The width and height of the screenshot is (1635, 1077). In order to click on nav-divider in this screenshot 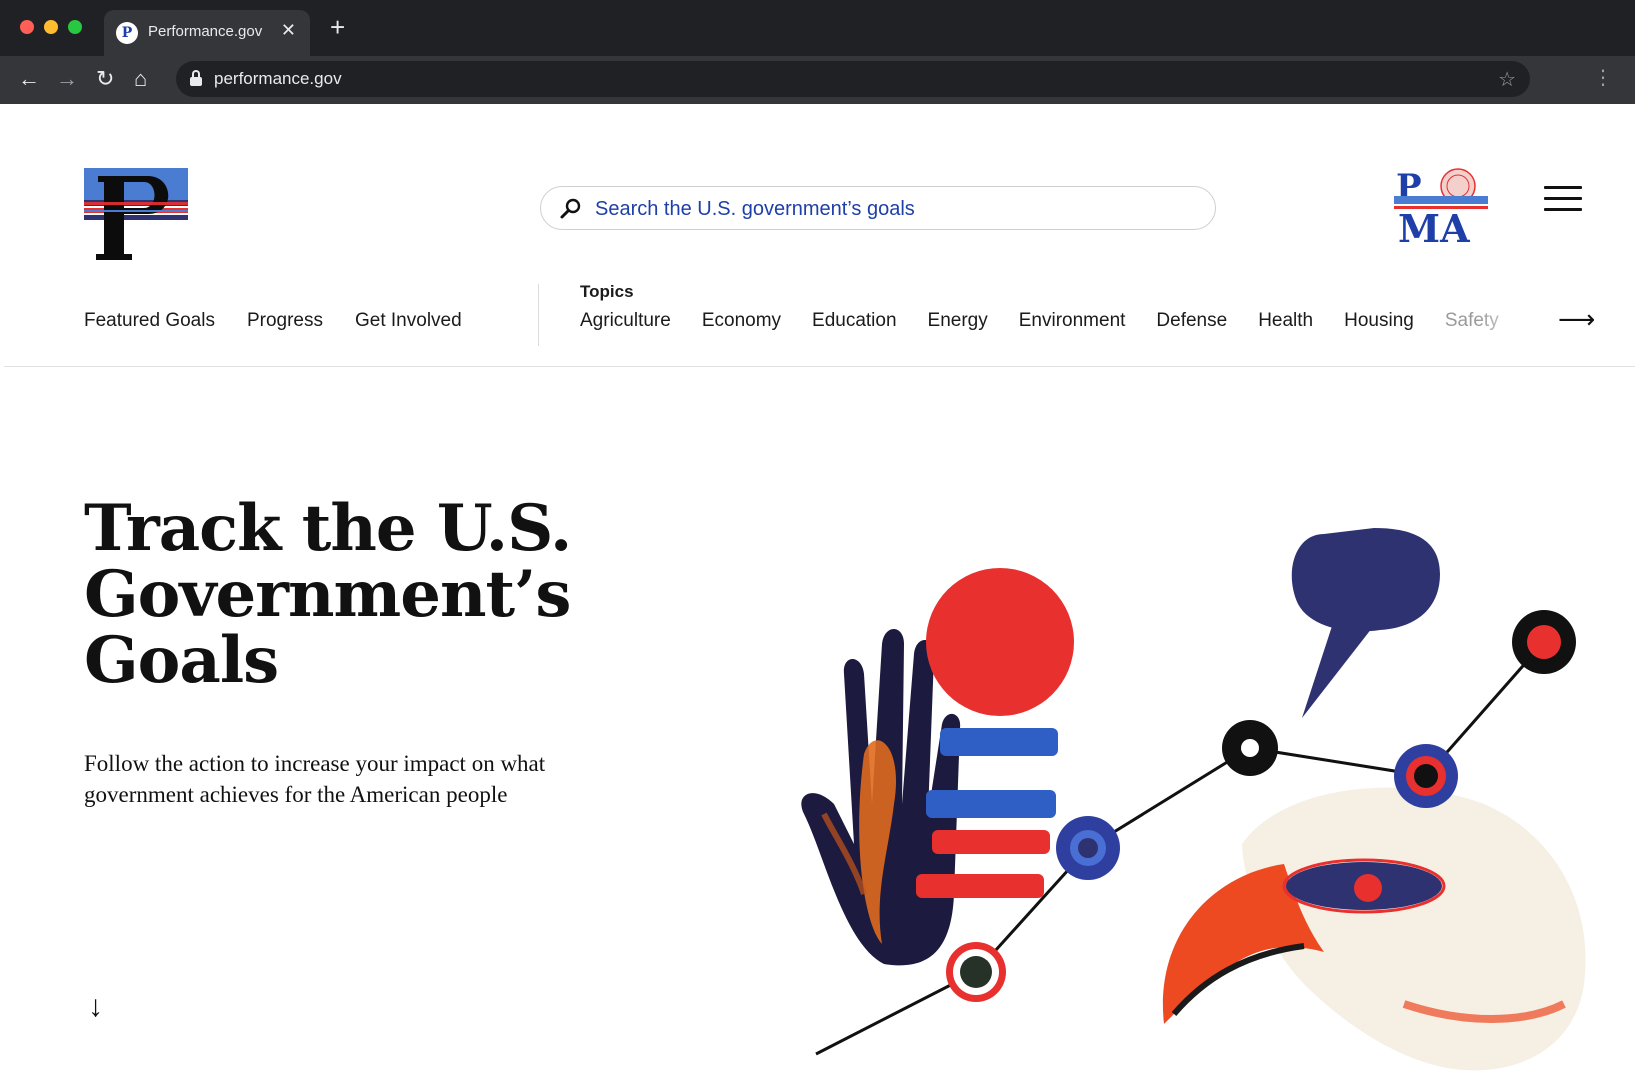, I will do `click(538, 315)`.